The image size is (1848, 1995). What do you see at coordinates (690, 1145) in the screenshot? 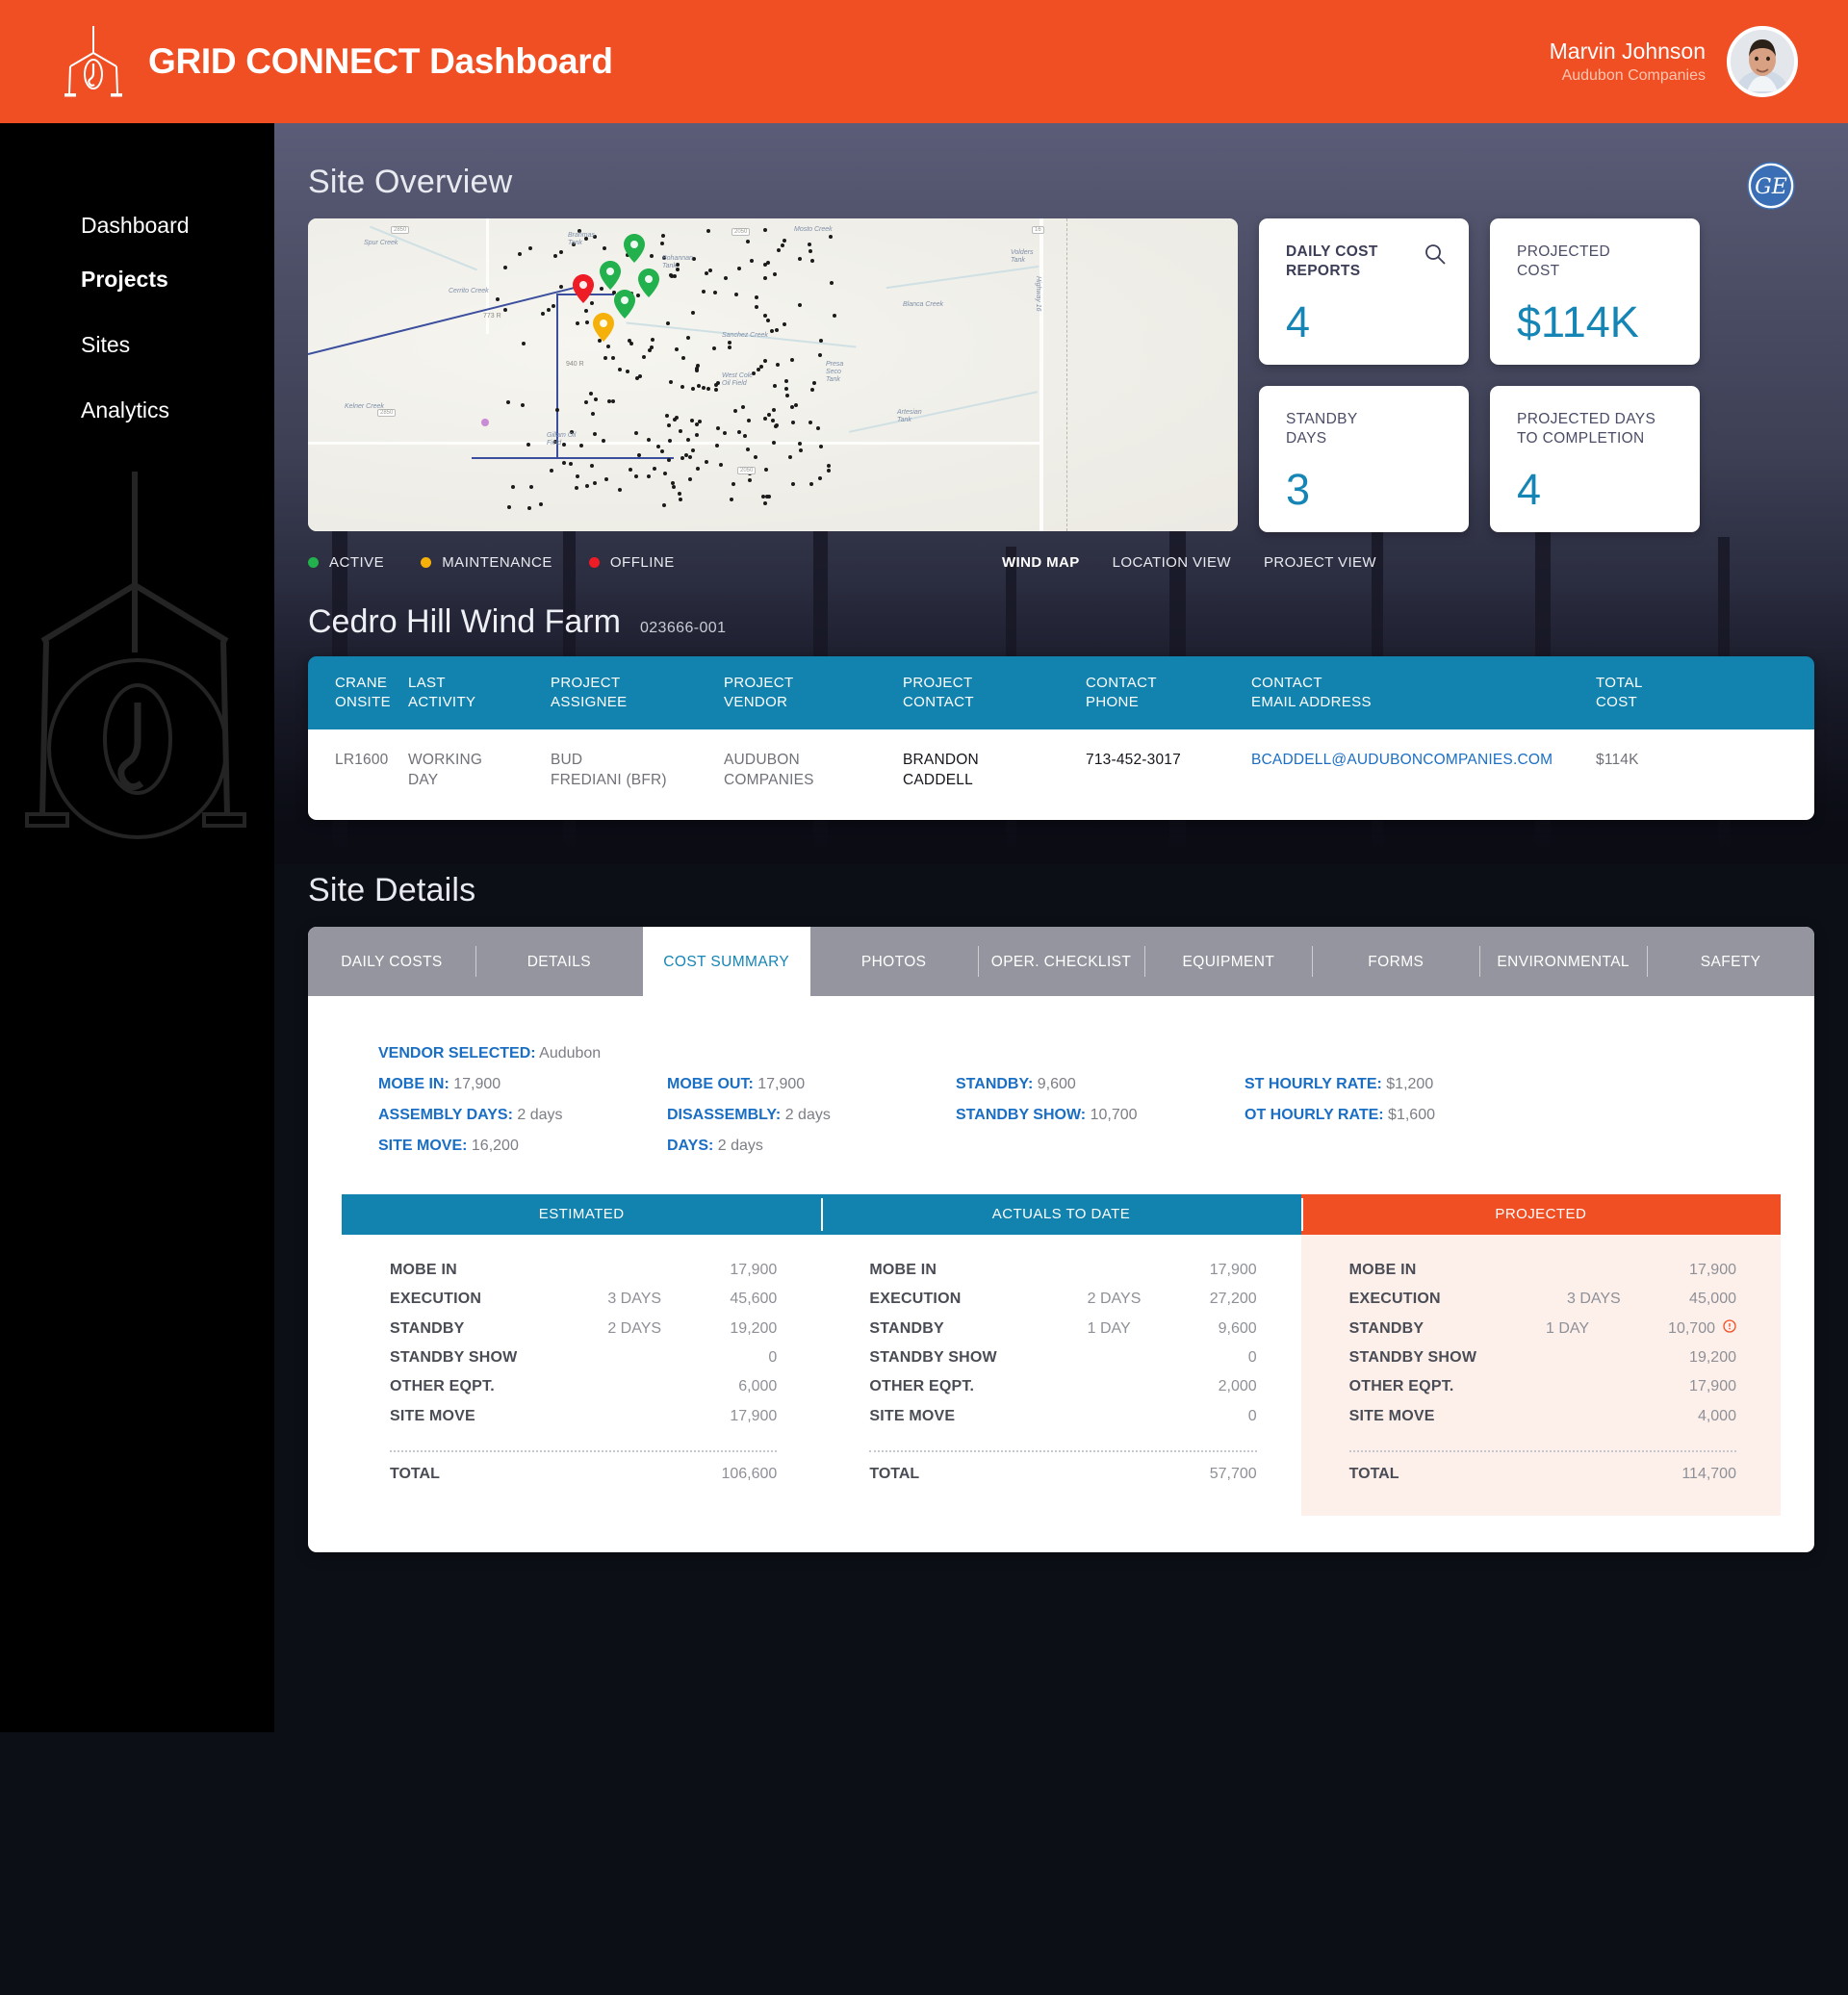
I see `summary-fact-label: DAYS:` at bounding box center [690, 1145].